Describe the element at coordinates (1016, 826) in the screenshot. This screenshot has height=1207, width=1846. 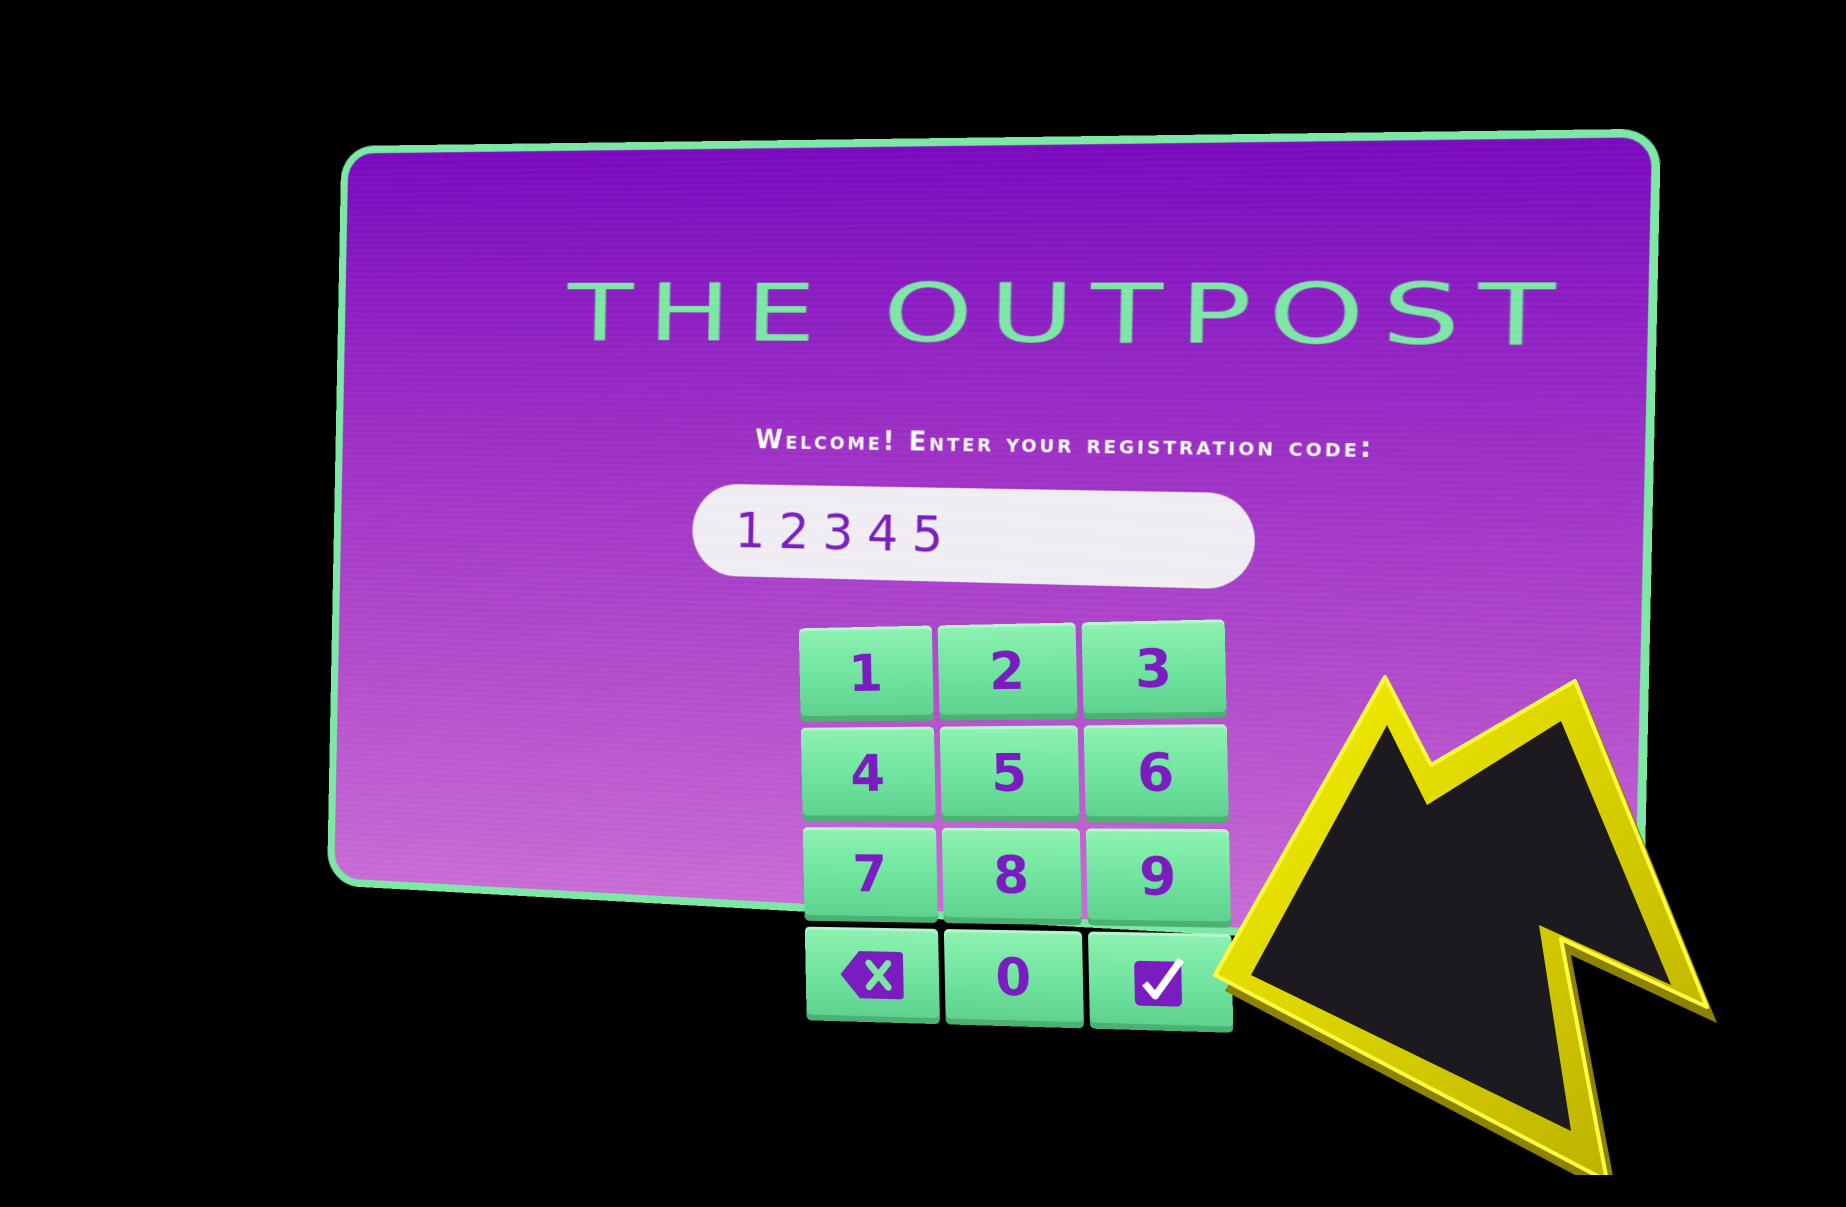
I see `numeric-keypad: 1 2 3 4 5 6 7 8 9 0` at that location.